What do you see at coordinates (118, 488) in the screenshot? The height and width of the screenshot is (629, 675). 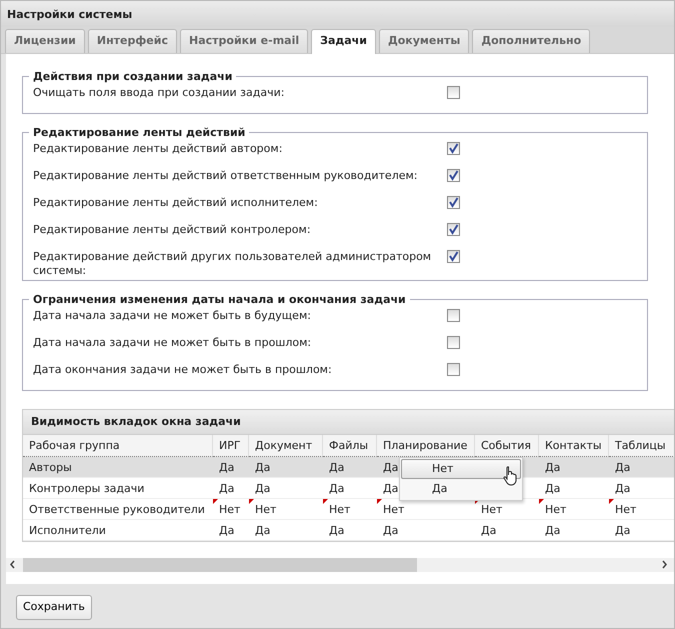 I see `table-cell: Контролеры задачи` at bounding box center [118, 488].